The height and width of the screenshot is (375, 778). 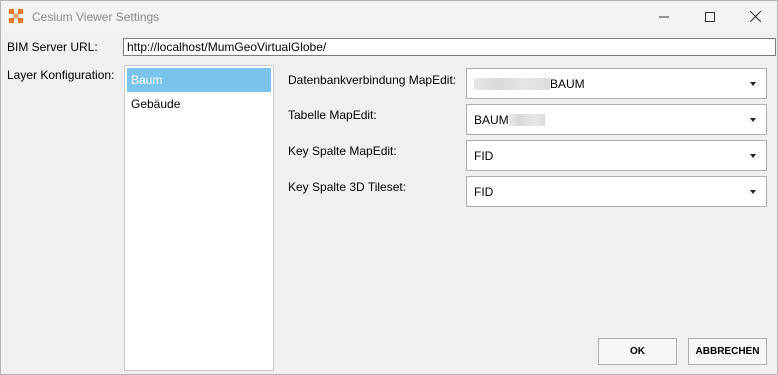 What do you see at coordinates (342, 151) in the screenshot?
I see `key-column-mapedit-label: Key Spalte MapEdit:` at bounding box center [342, 151].